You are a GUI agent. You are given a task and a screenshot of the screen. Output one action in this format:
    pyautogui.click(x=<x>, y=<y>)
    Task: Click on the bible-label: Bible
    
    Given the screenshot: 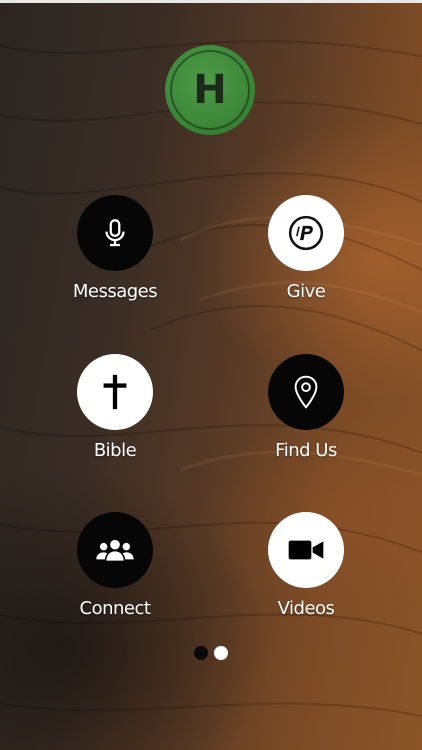 What is the action you would take?
    pyautogui.click(x=115, y=450)
    